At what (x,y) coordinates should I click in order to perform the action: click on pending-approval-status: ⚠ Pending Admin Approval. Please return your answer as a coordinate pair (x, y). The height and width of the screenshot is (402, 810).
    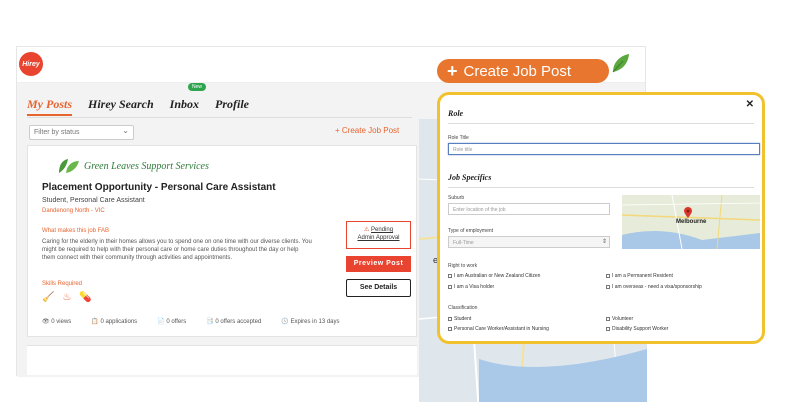
    Looking at the image, I should click on (378, 235).